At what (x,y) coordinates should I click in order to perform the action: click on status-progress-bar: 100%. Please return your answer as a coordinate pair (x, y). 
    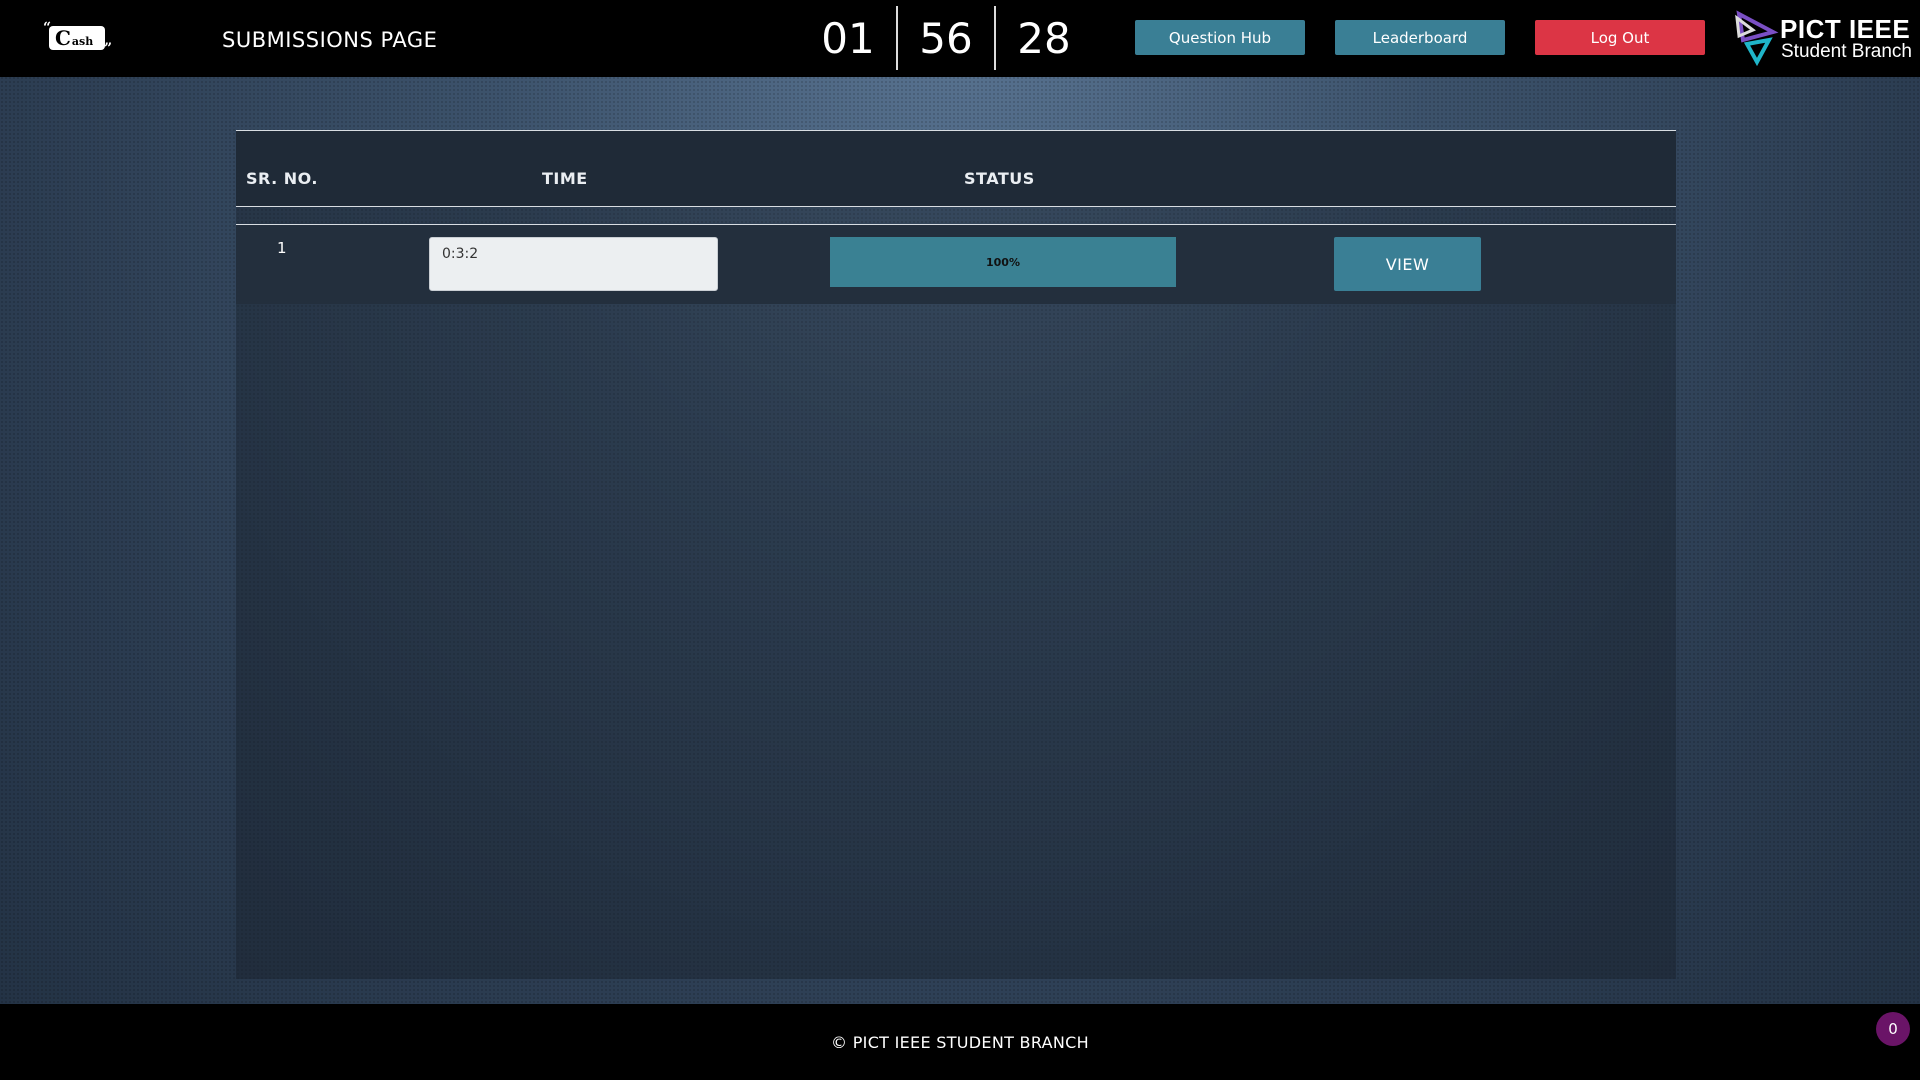
    Looking at the image, I should click on (1003, 262).